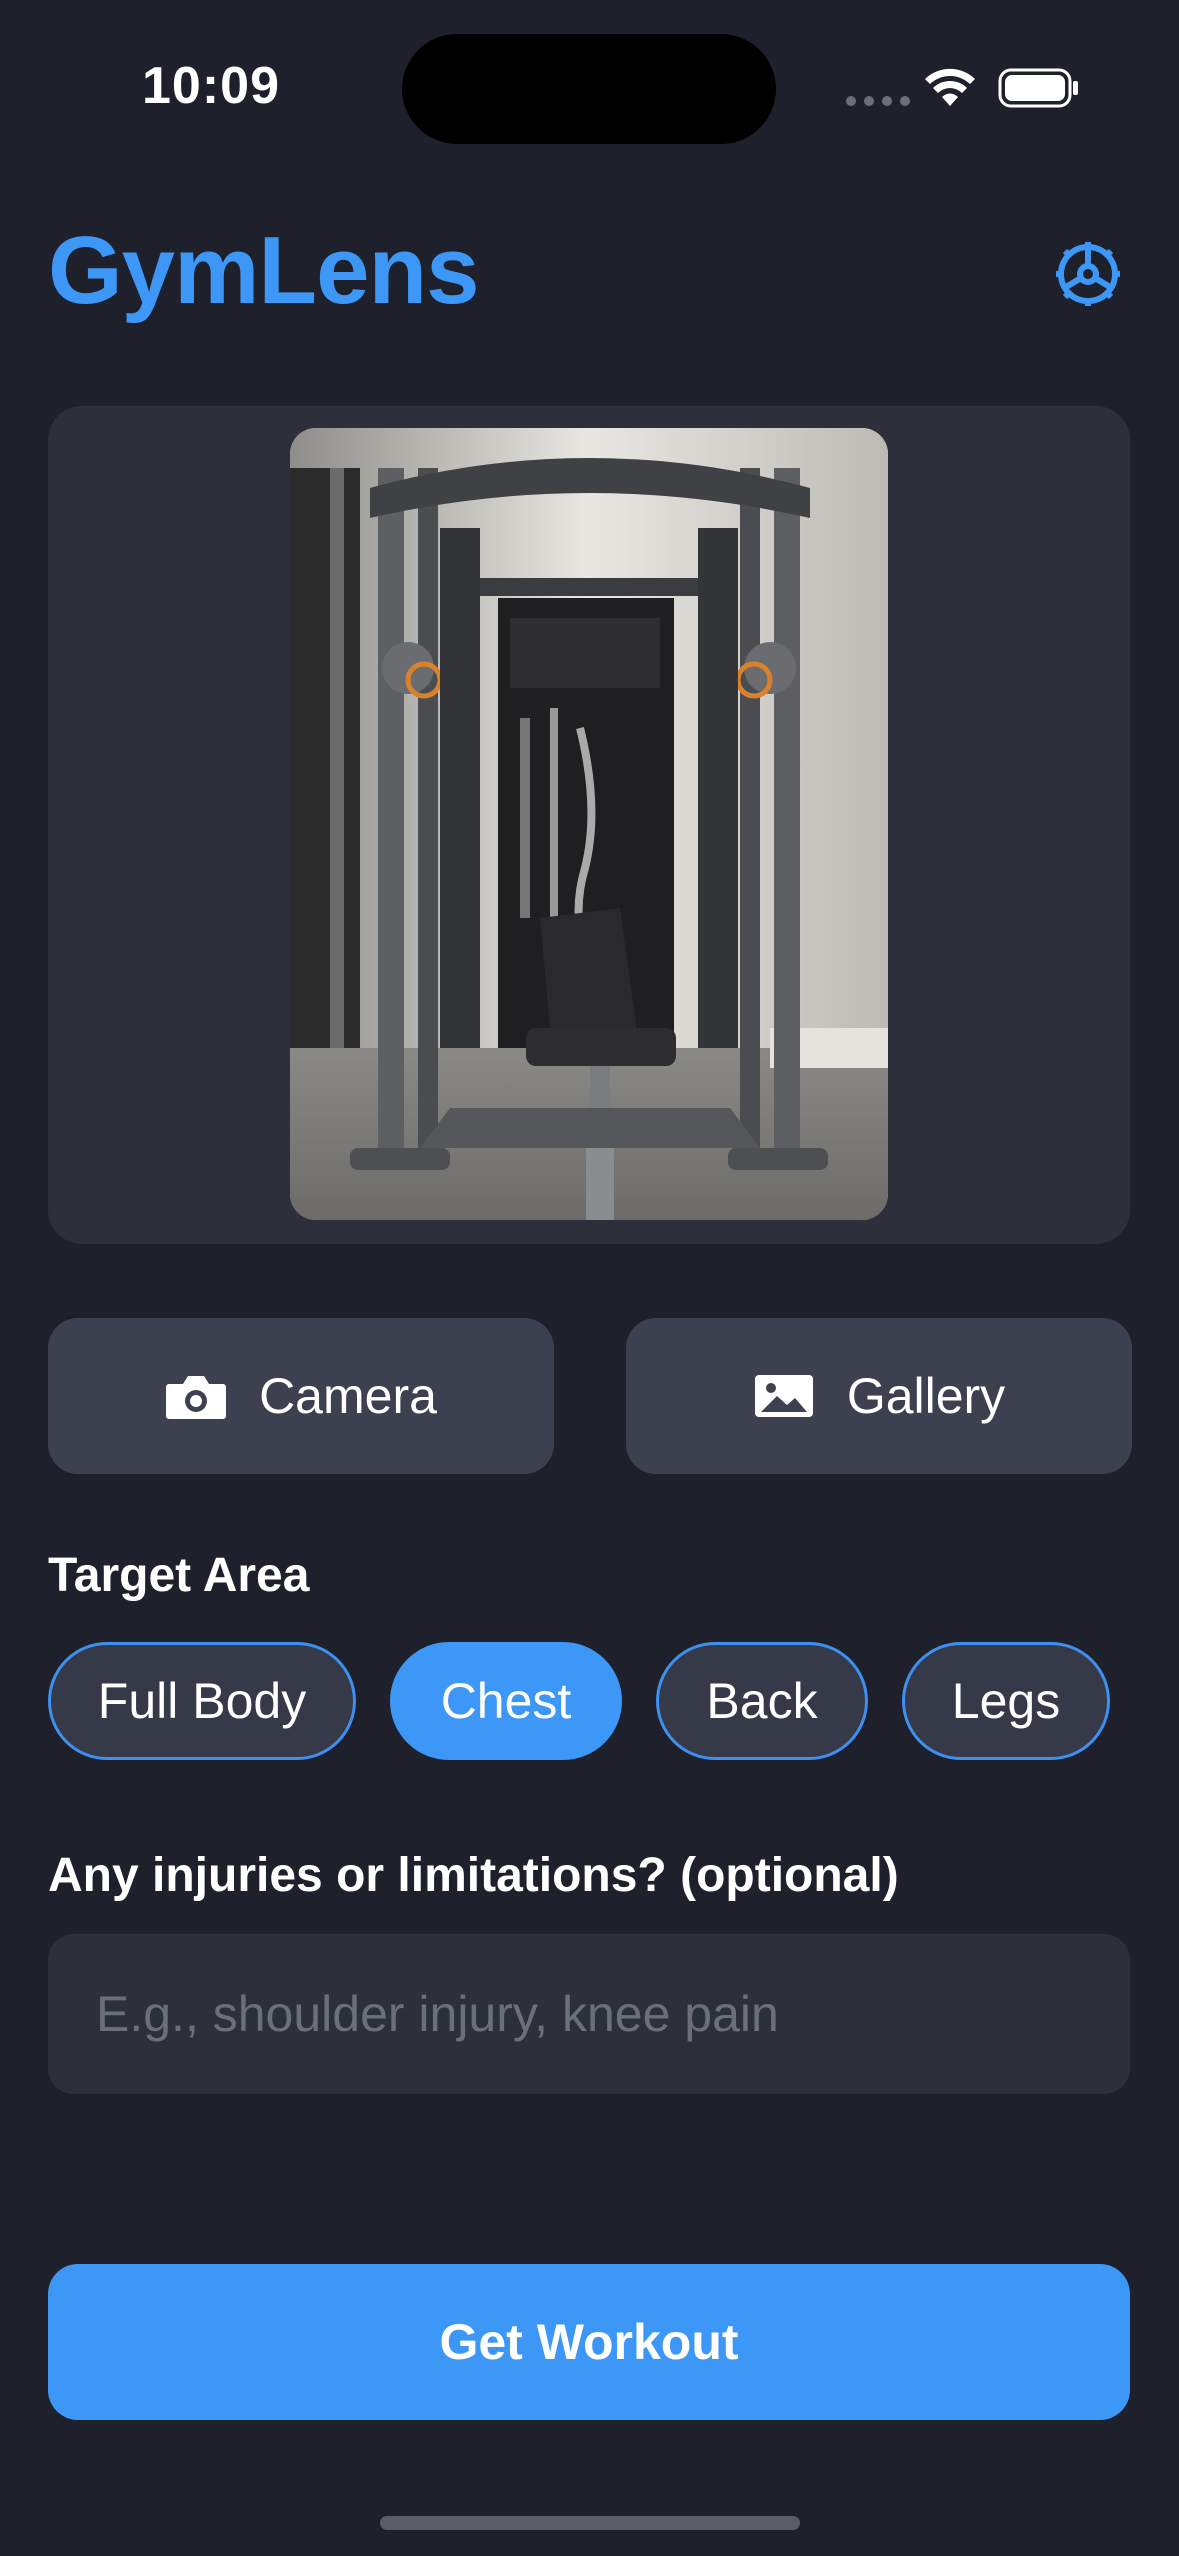 The height and width of the screenshot is (2556, 1179). What do you see at coordinates (263, 270) in the screenshot?
I see `app-title: GymLens` at bounding box center [263, 270].